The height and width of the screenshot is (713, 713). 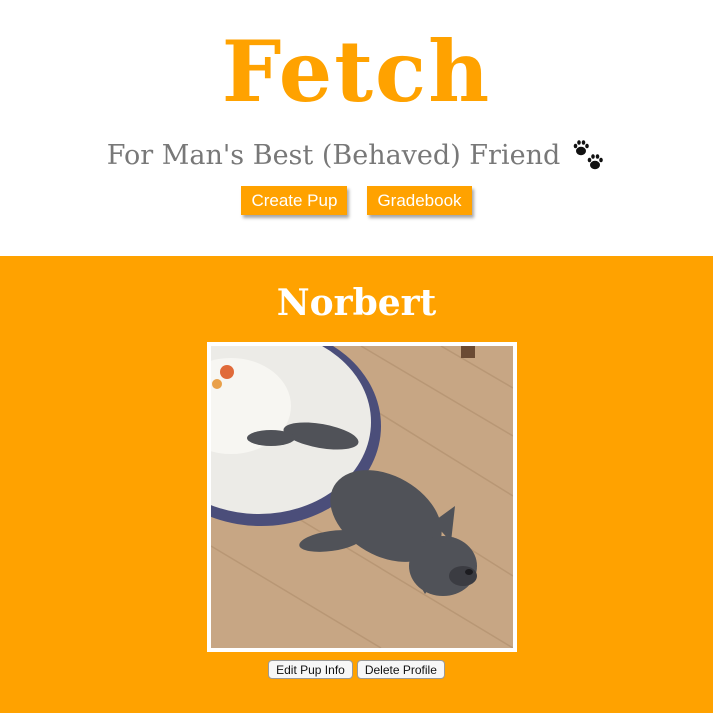 What do you see at coordinates (419, 200) in the screenshot?
I see `gradebook-button: Gradebook` at bounding box center [419, 200].